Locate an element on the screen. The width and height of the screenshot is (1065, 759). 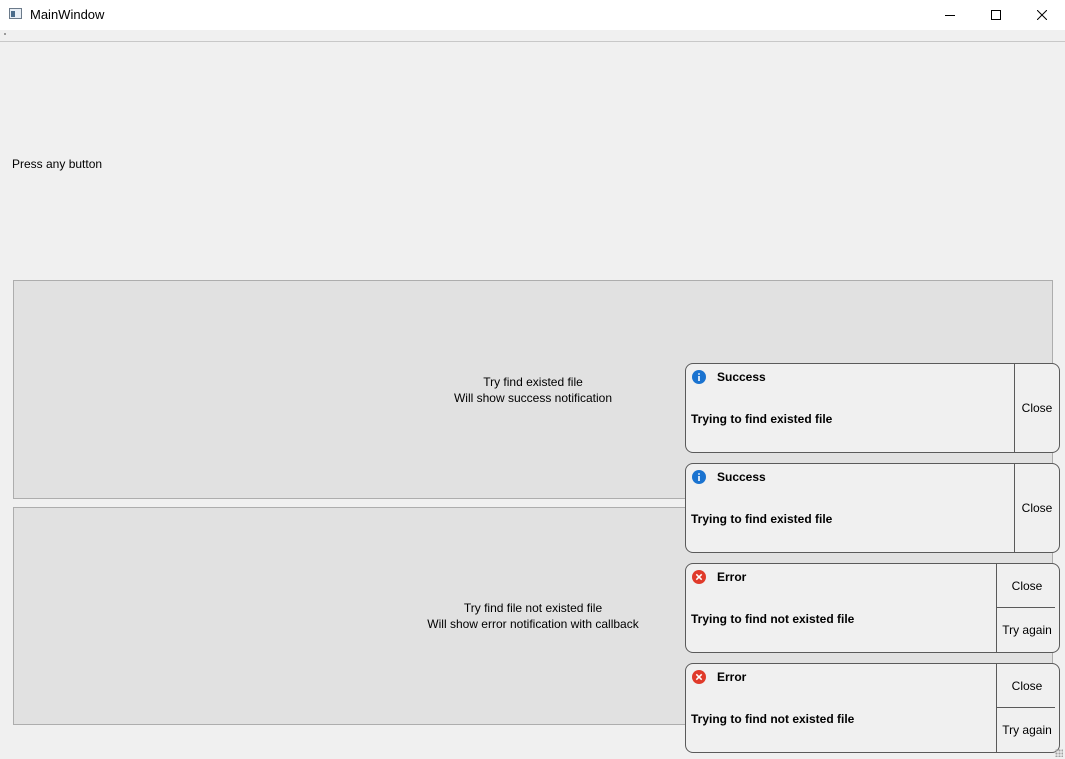
status-label: Press any button is located at coordinates (57, 164).